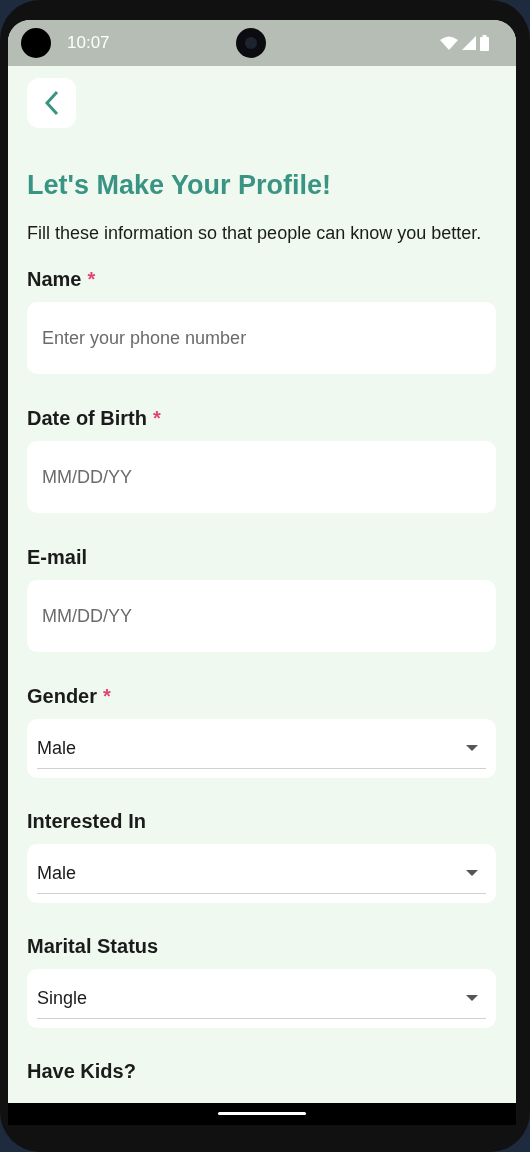 The height and width of the screenshot is (1152, 530). Describe the element at coordinates (62, 696) in the screenshot. I see `field-label: Gender` at that location.